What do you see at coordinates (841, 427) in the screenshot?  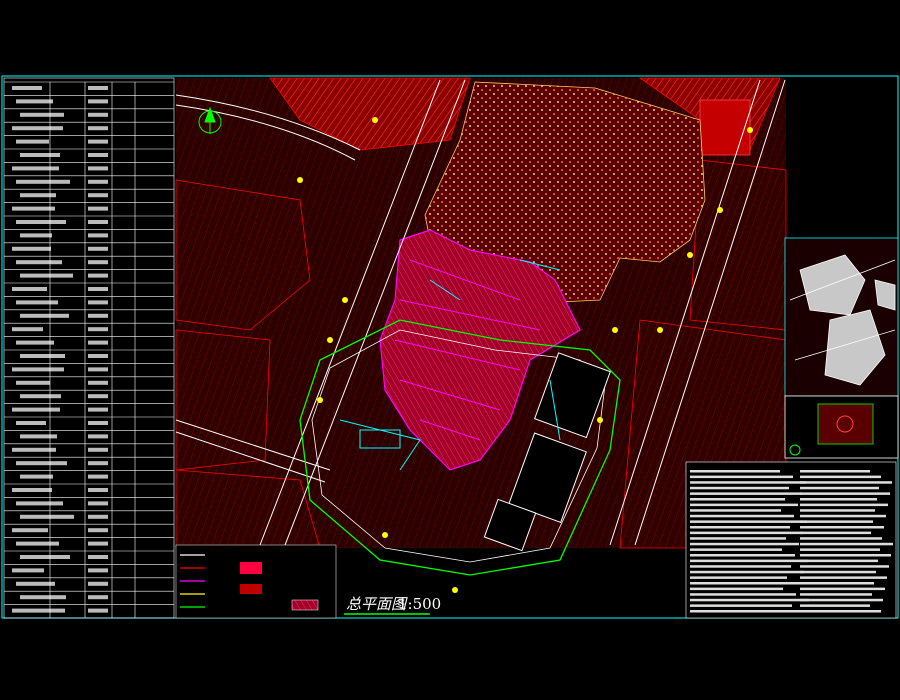 I see `detail-inset` at bounding box center [841, 427].